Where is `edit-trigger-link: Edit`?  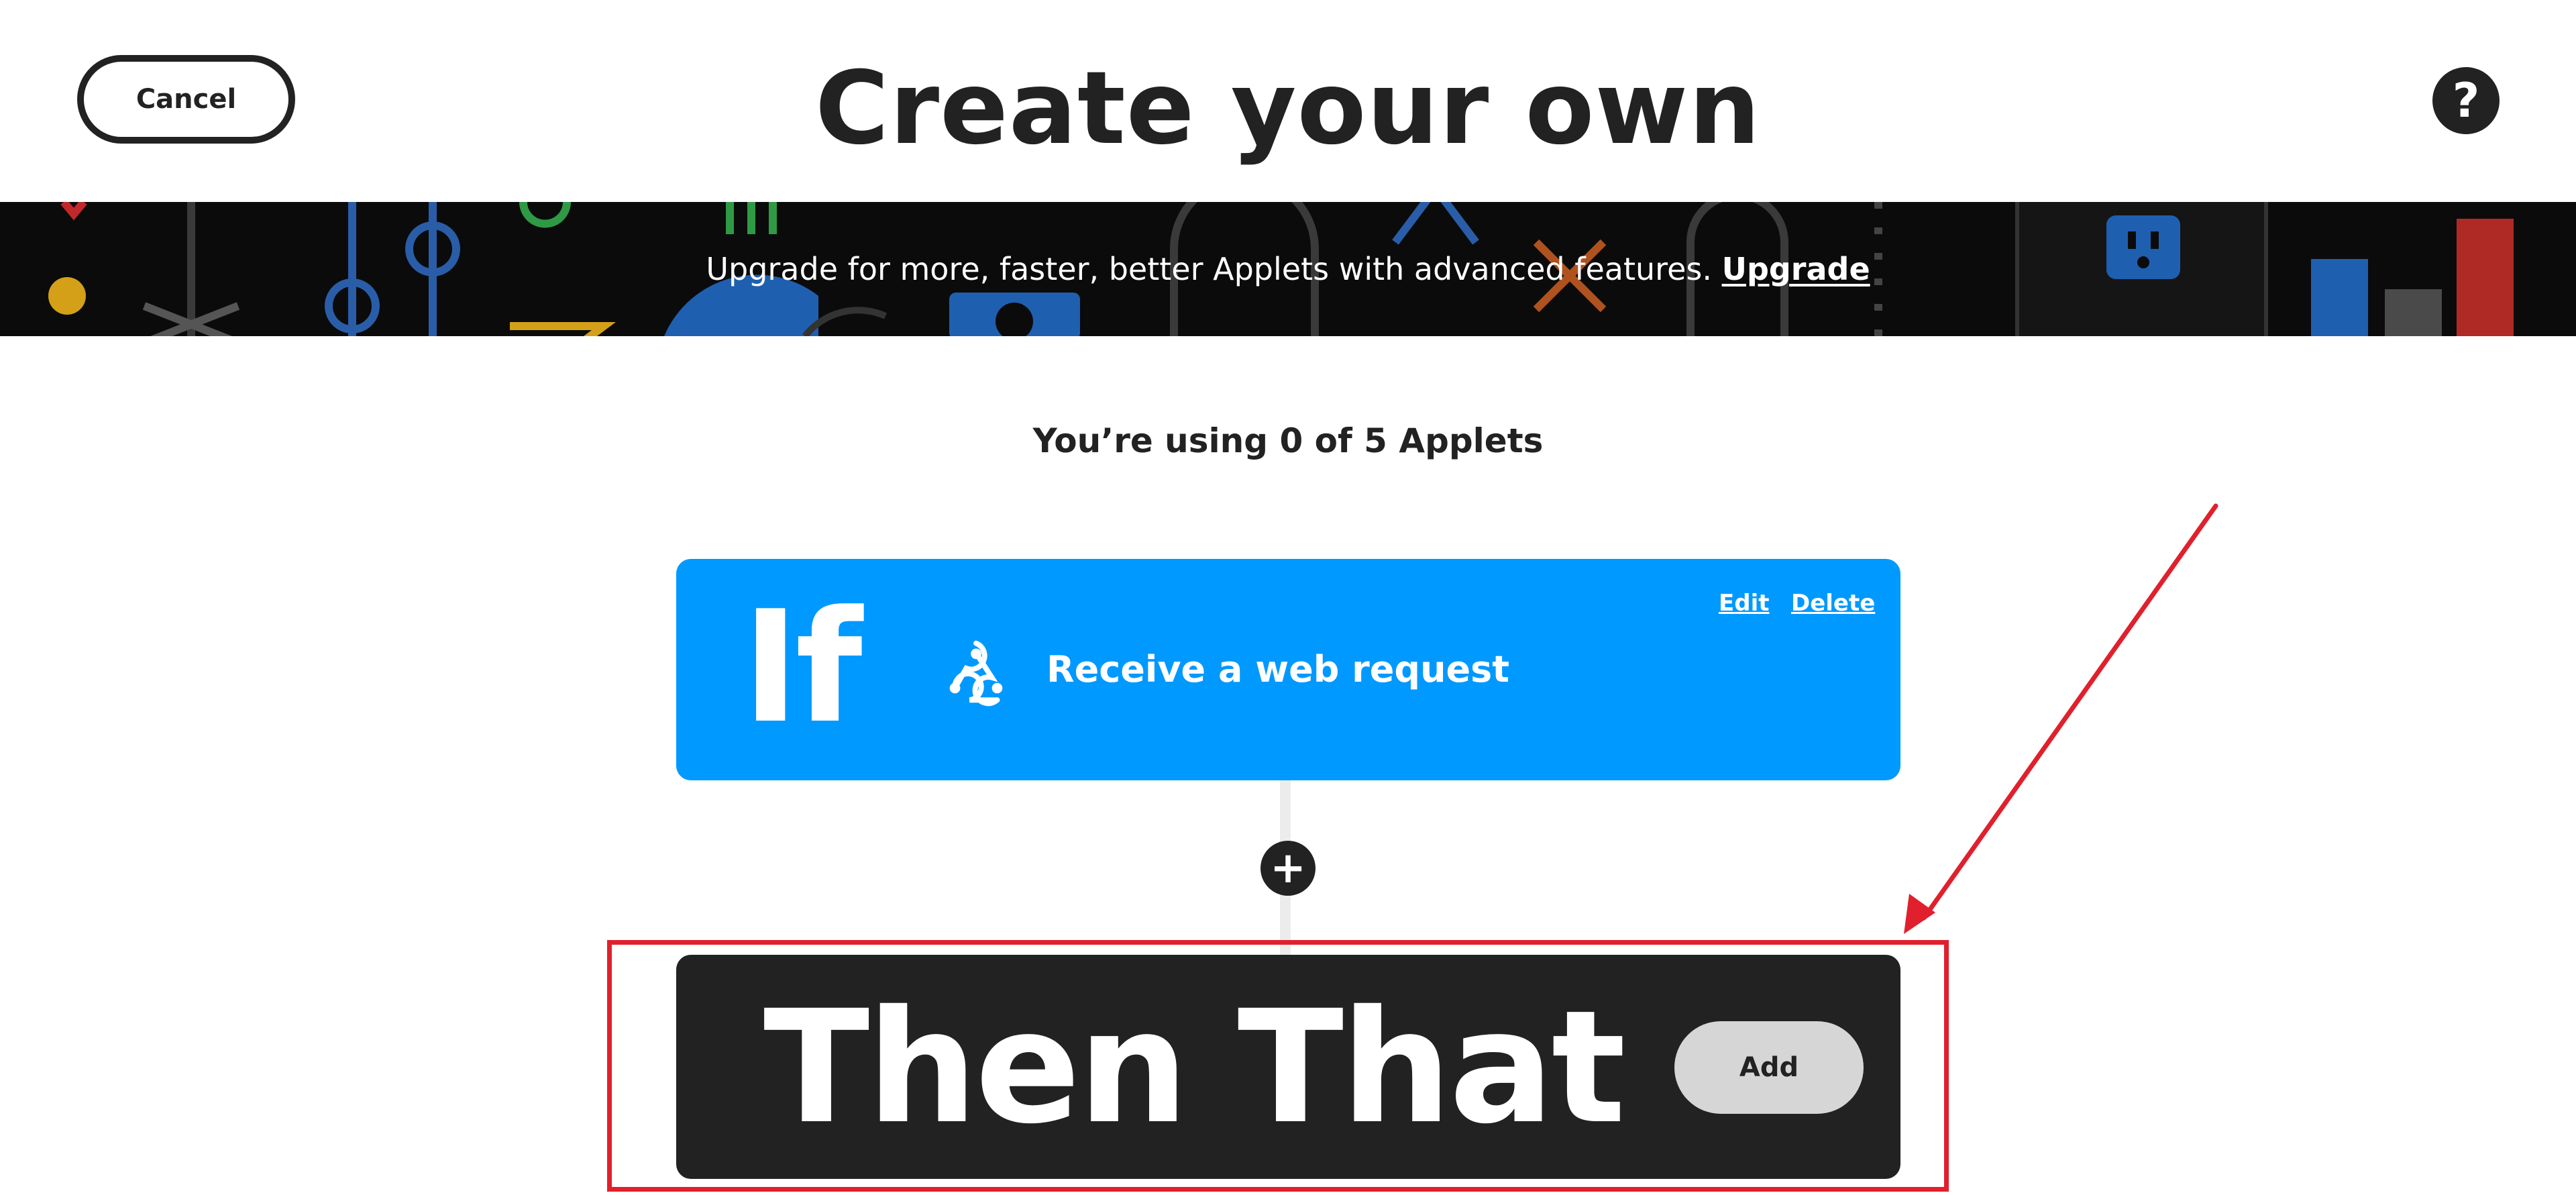 edit-trigger-link: Edit is located at coordinates (1744, 603).